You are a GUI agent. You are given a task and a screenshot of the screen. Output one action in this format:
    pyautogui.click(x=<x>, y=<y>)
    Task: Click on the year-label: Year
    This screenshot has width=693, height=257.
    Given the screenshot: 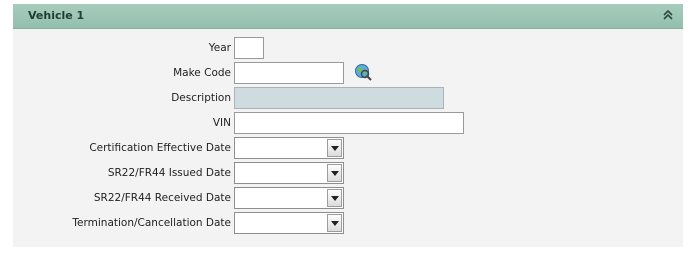 What is the action you would take?
    pyautogui.click(x=219, y=48)
    